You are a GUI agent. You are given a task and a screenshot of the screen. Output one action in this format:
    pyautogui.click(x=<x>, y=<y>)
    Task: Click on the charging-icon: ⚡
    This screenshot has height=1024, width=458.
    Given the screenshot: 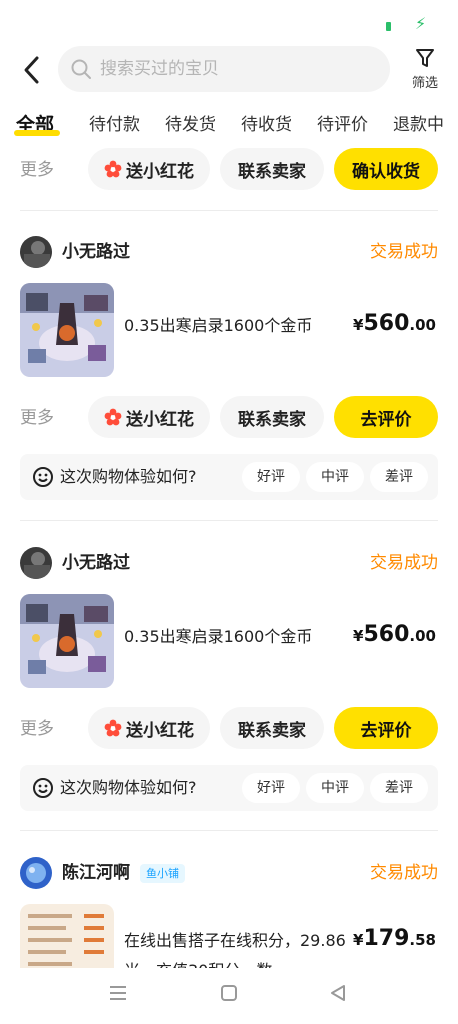 What is the action you would take?
    pyautogui.click(x=421, y=23)
    